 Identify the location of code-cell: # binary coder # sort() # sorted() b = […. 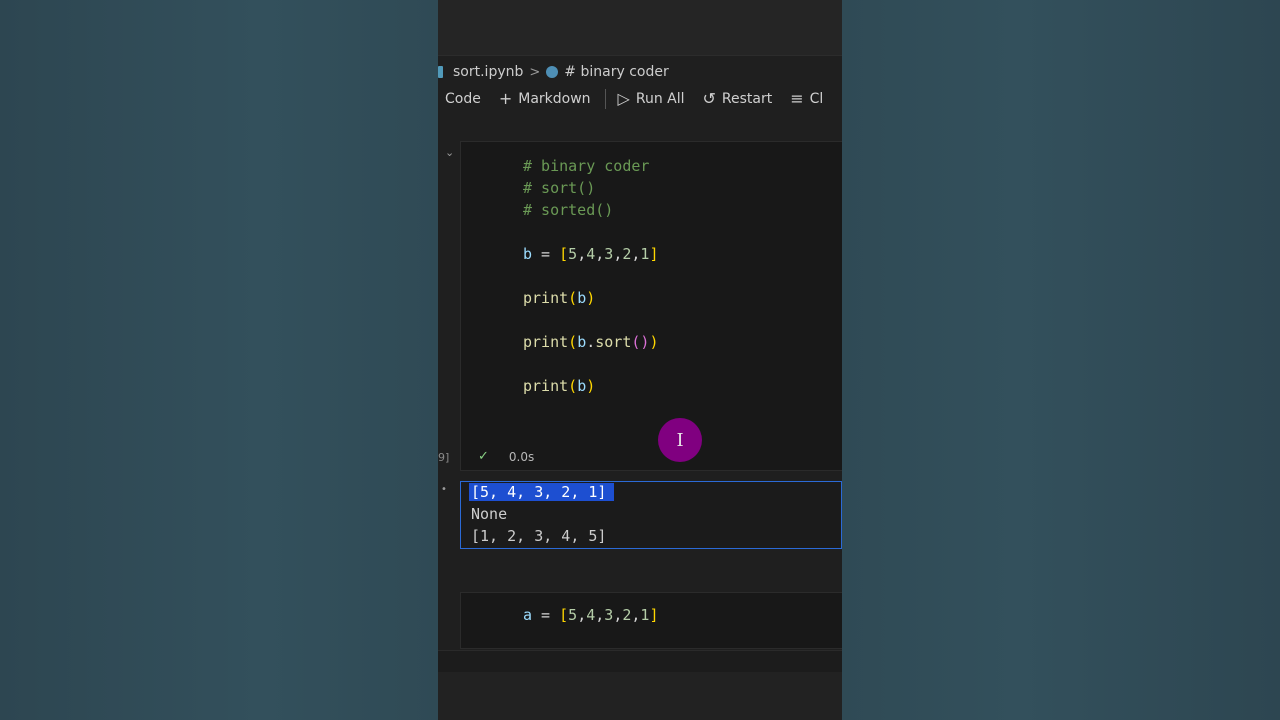
(651, 306).